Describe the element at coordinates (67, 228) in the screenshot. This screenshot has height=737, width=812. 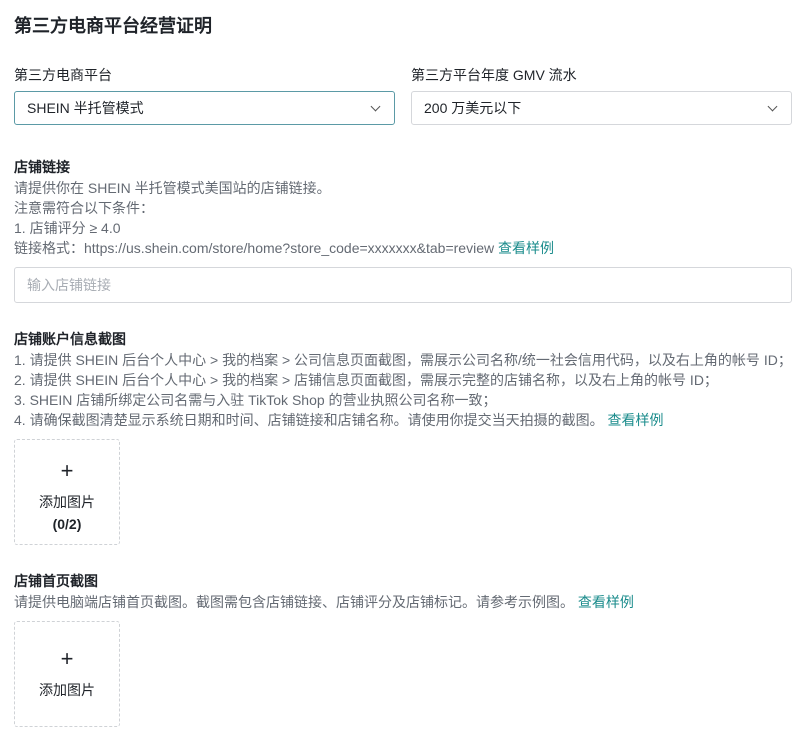
I see `store-link-line: 1. 店铺评分 ≥ 4.0` at that location.